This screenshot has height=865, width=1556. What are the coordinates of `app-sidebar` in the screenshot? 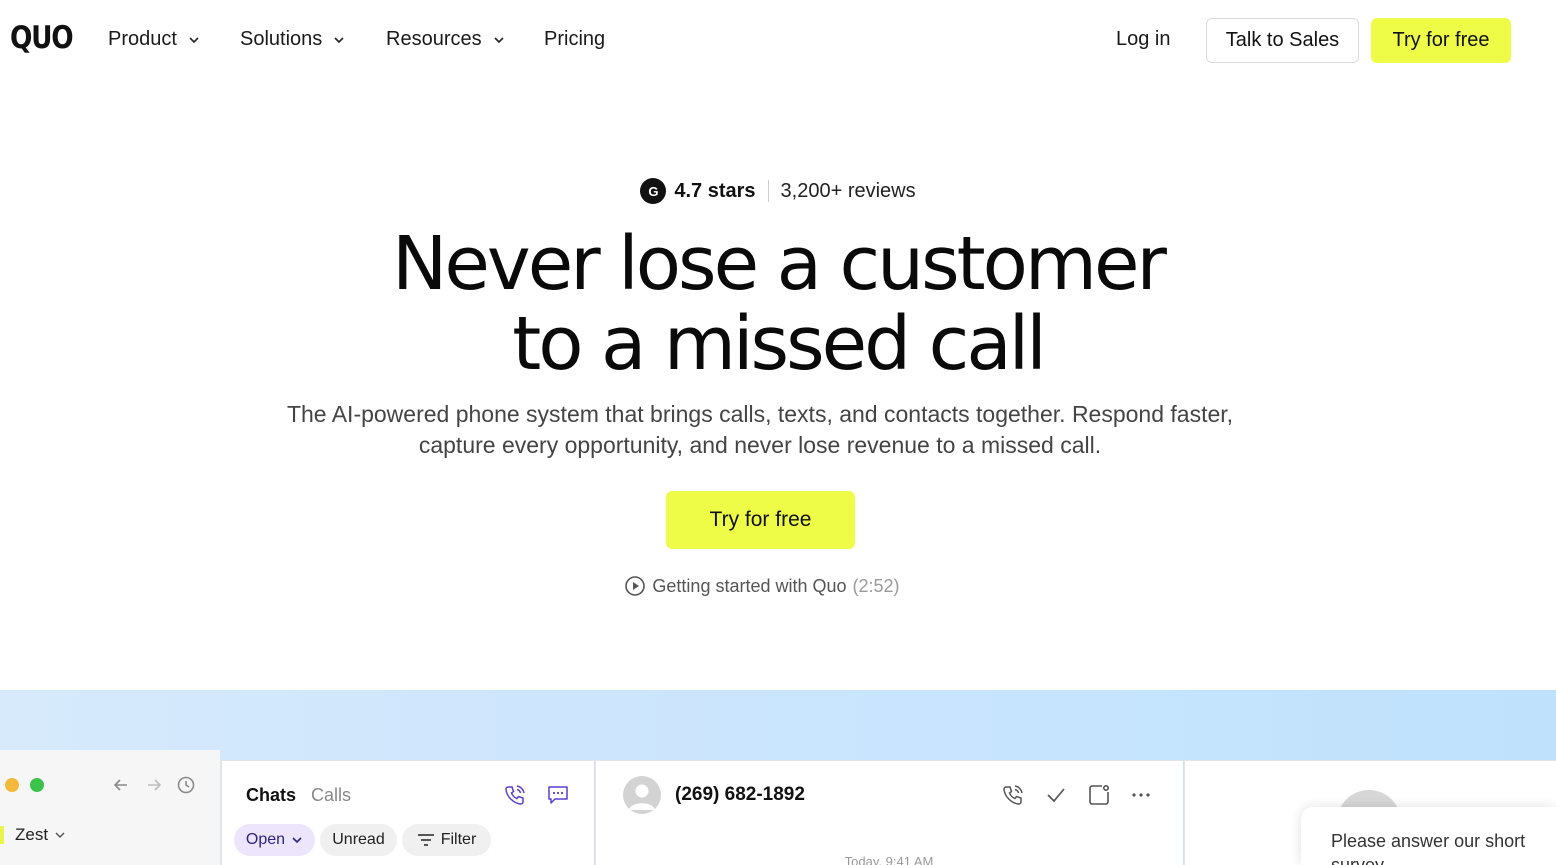 It's located at (110, 807).